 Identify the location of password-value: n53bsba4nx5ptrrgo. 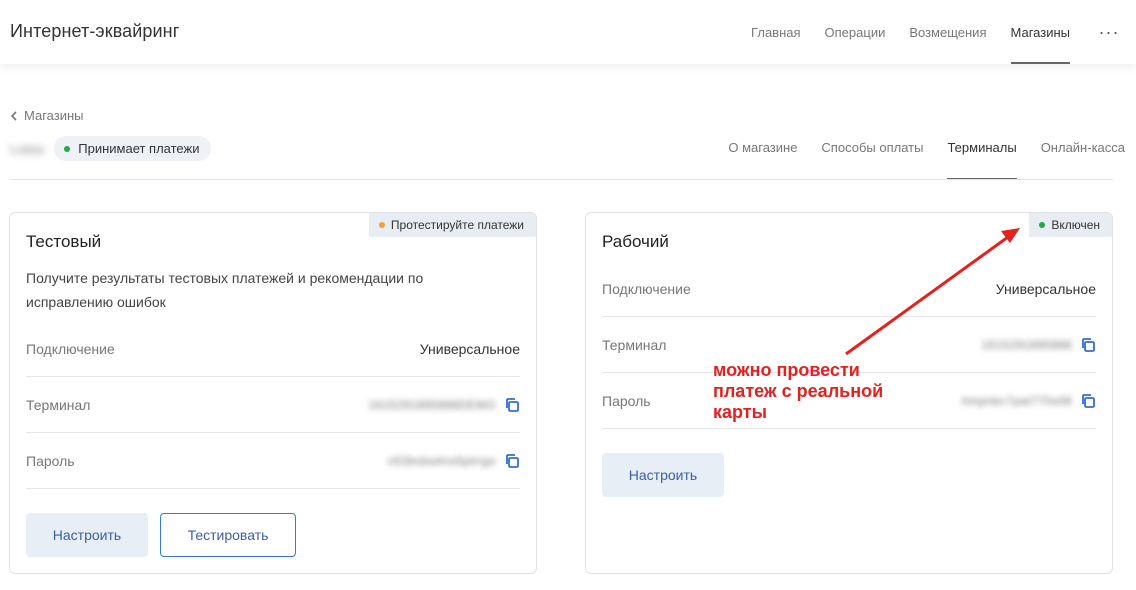
(441, 460).